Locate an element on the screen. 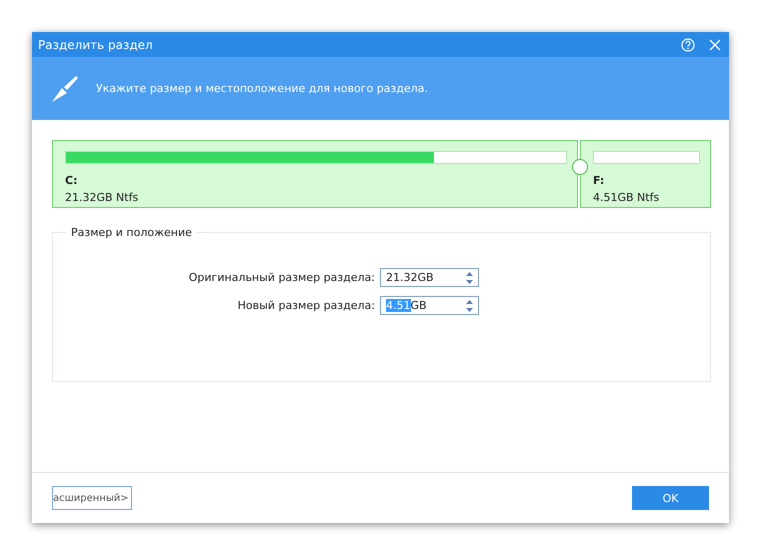  advanced-button: асширенный> is located at coordinates (92, 498).